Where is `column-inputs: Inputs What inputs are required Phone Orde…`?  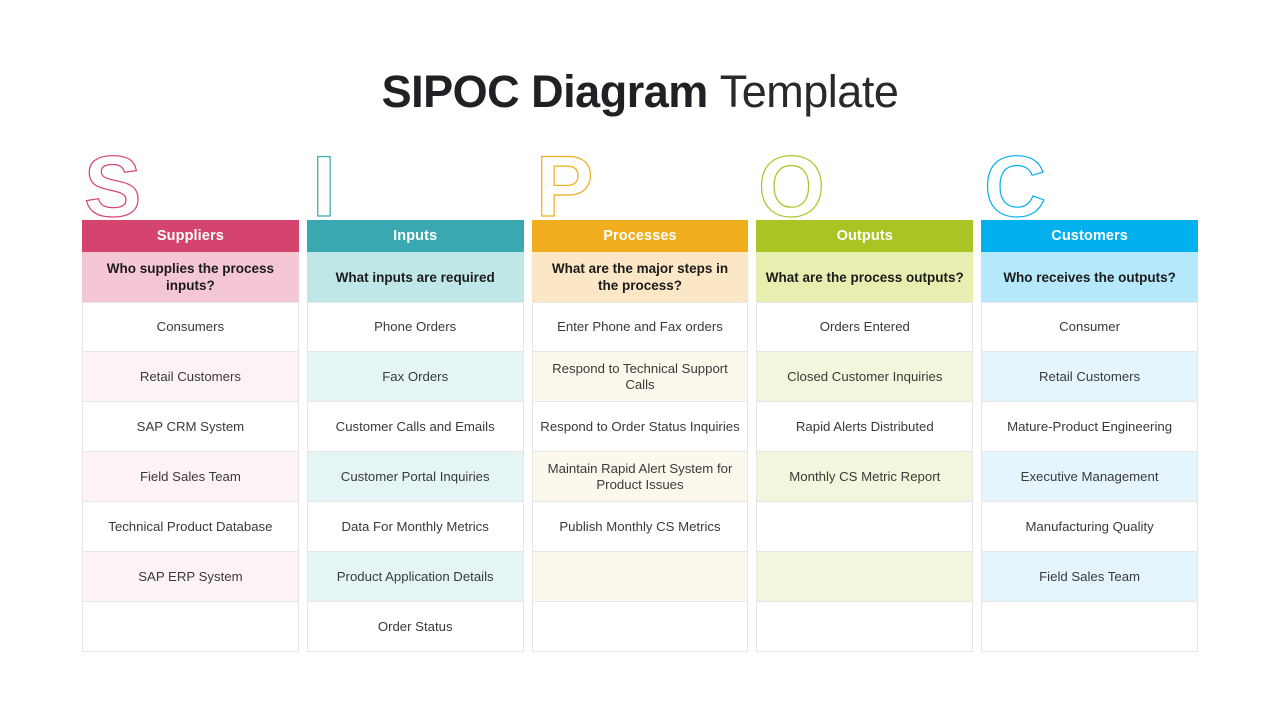
column-inputs: Inputs What inputs are required Phone Orde… is located at coordinates (415, 436).